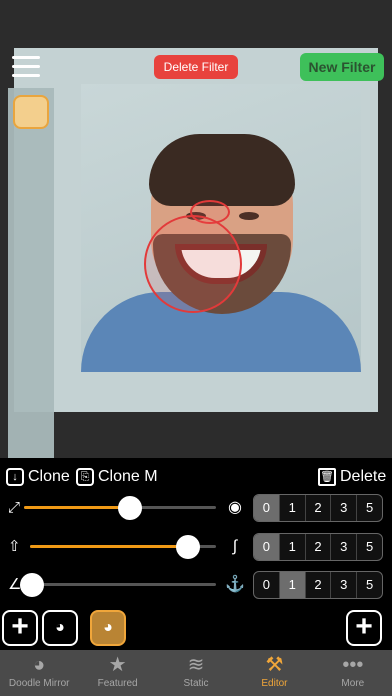  I want to click on curve-icon: ∫, so click(235, 547).